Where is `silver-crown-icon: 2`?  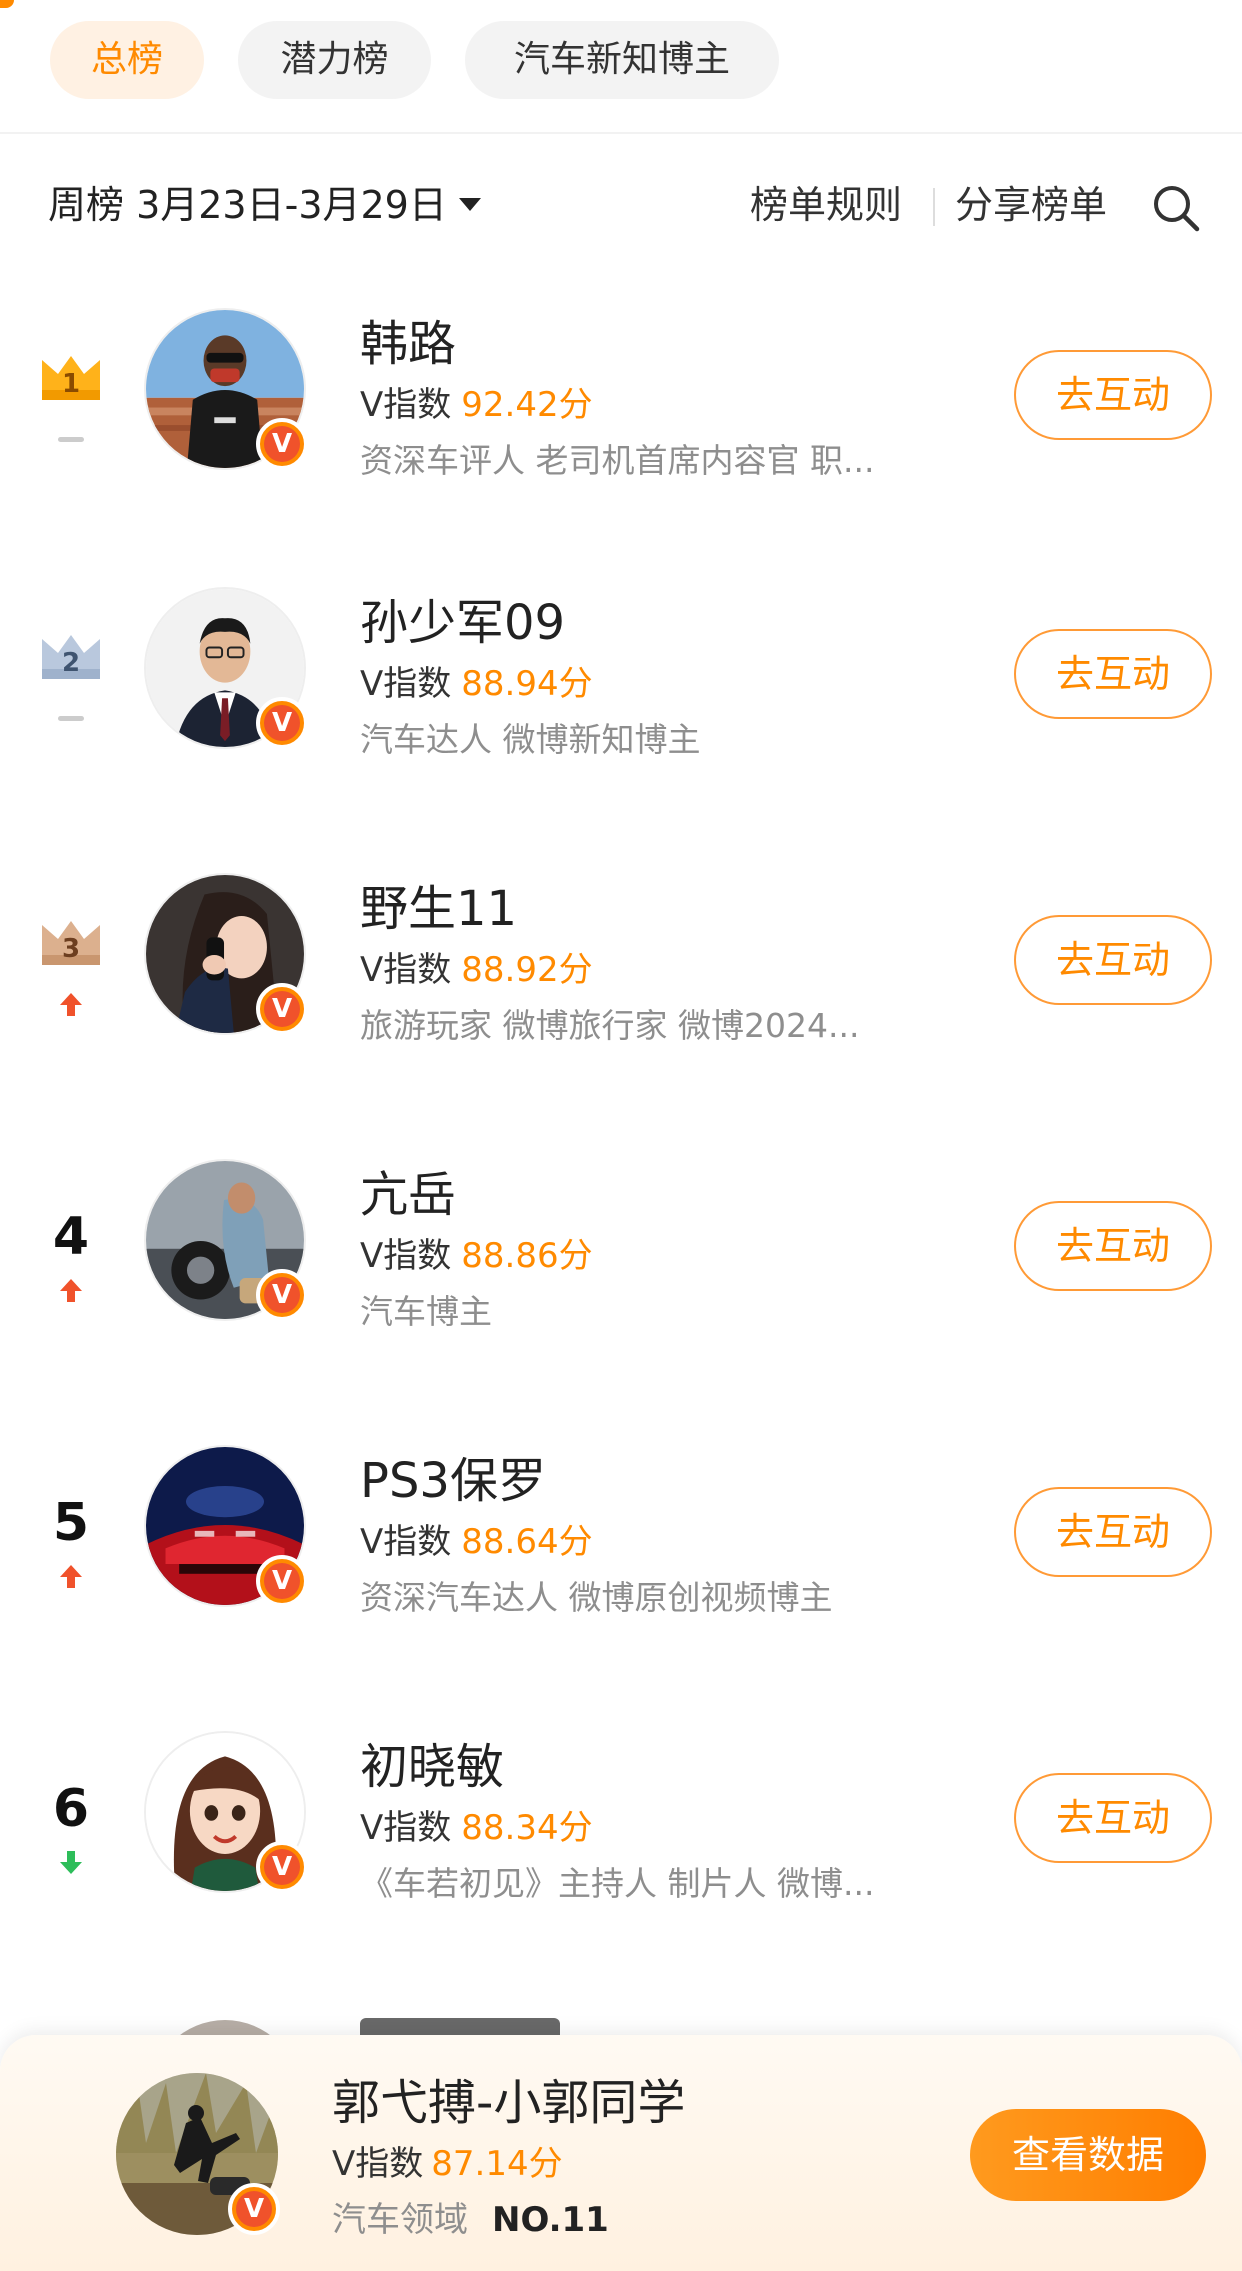 silver-crown-icon: 2 is located at coordinates (71, 657).